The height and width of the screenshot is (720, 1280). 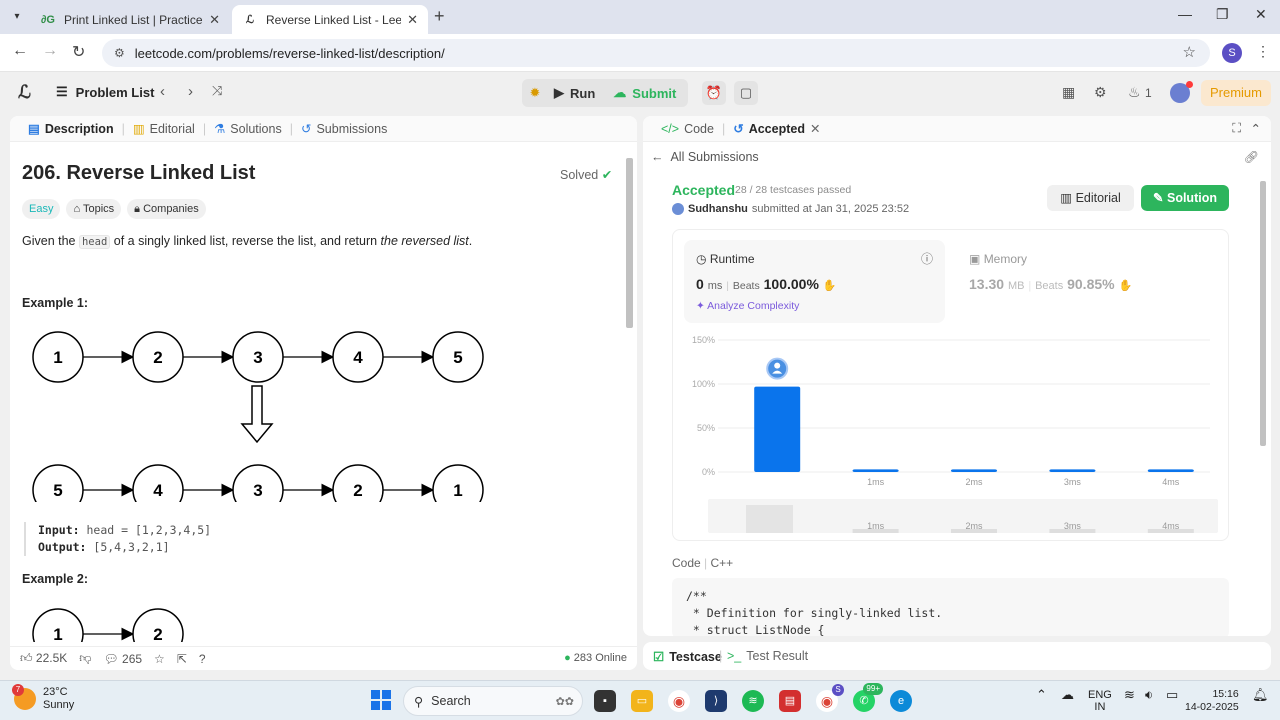 I want to click on date: 14-02-2025, so click(x=1212, y=707).